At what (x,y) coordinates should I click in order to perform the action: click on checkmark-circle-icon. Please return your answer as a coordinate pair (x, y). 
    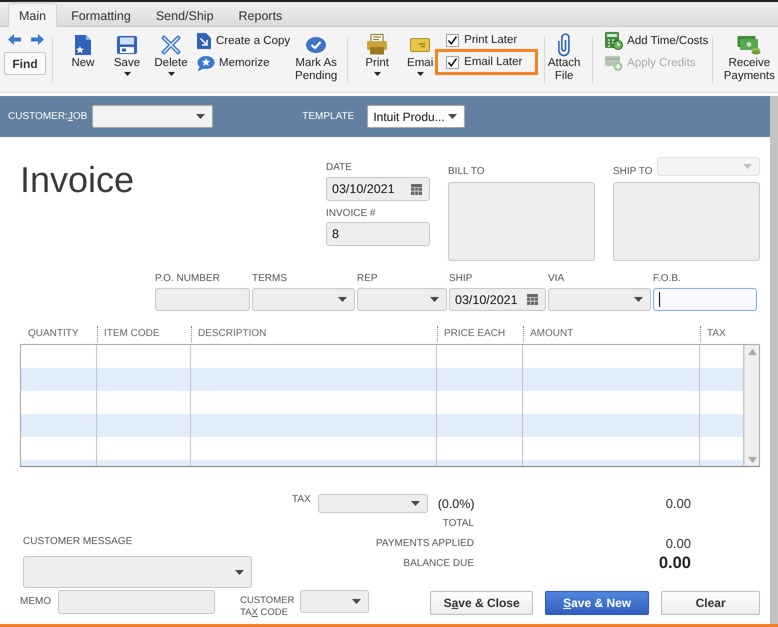
    Looking at the image, I should click on (316, 44).